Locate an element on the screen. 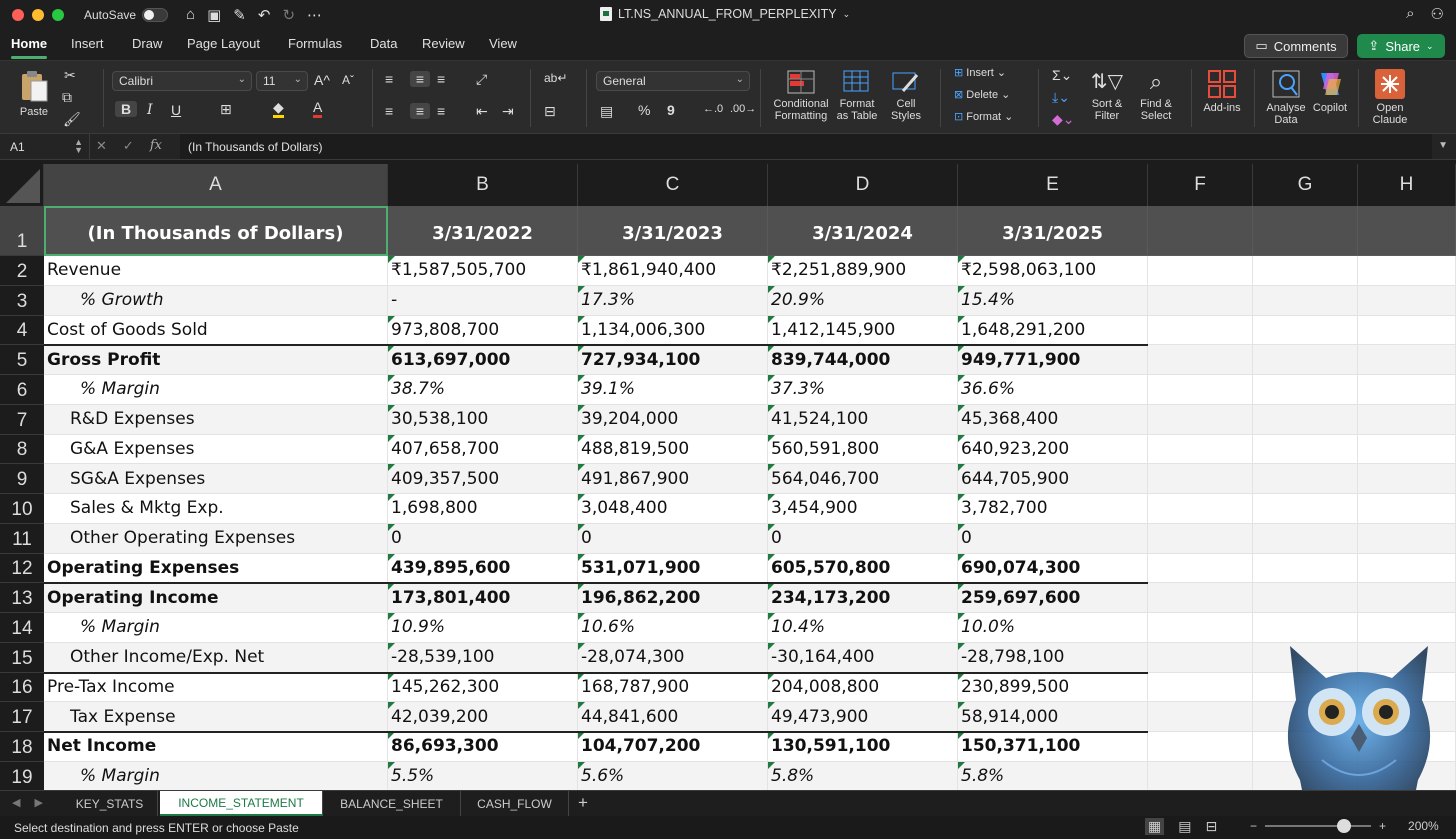 The image size is (1456, 839). sort-filter-button: ⇅▽ Sort & Filter is located at coordinates (1107, 95).